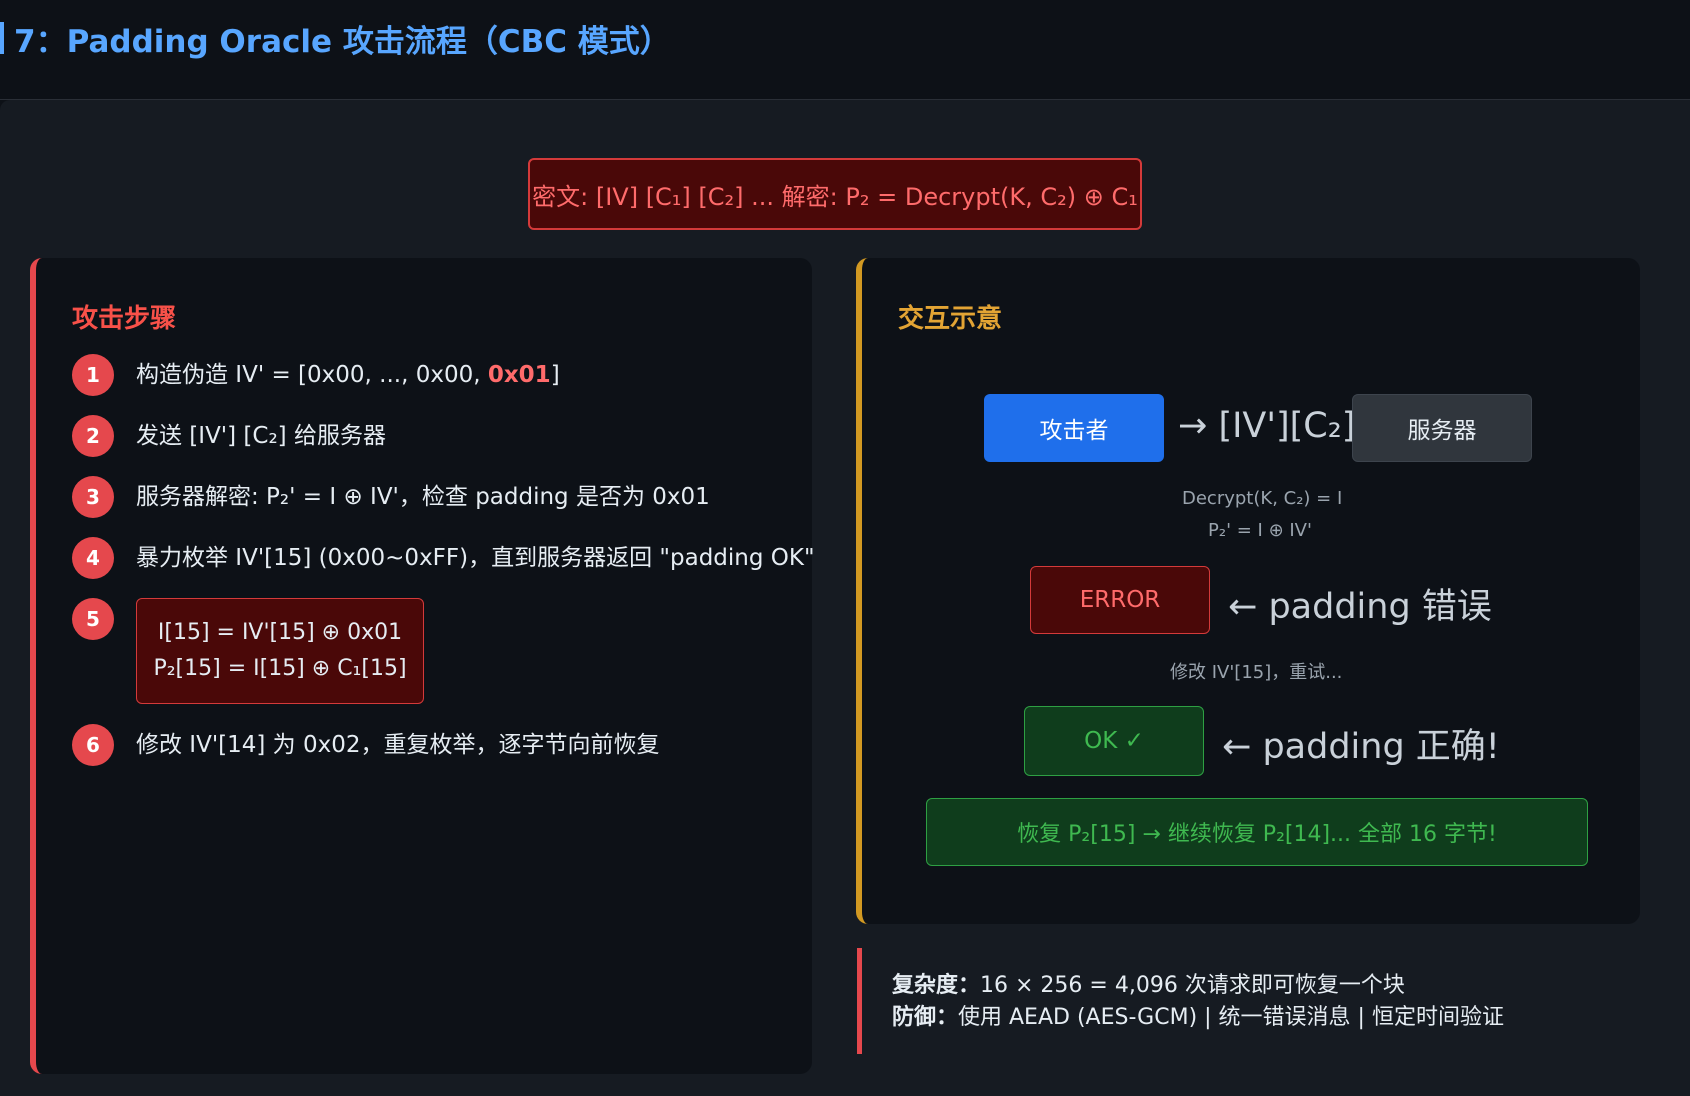 The width and height of the screenshot is (1690, 1096). What do you see at coordinates (1114, 741) in the screenshot?
I see `ok-box: OK ✓` at bounding box center [1114, 741].